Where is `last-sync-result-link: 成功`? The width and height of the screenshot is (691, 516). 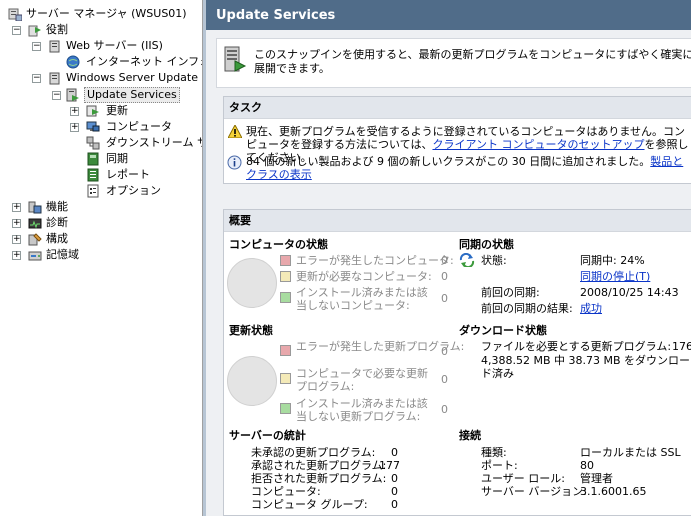 last-sync-result-link: 成功 is located at coordinates (591, 308).